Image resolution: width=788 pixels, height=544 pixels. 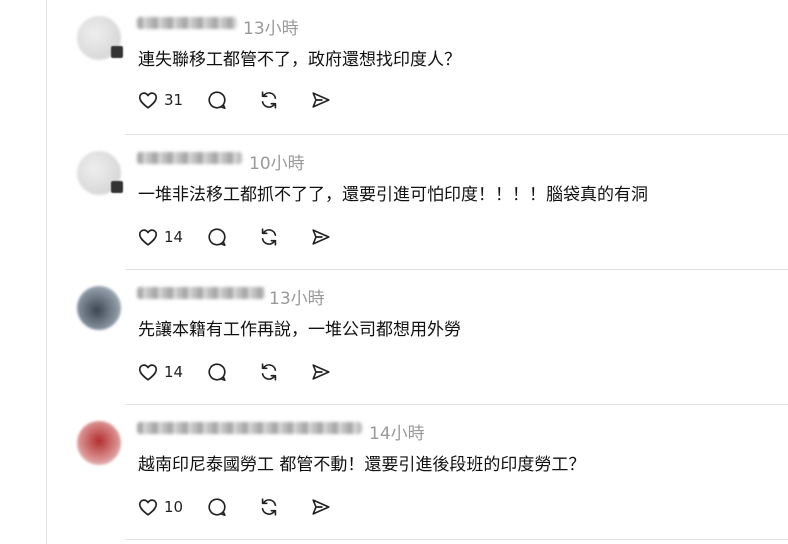 I want to click on action-bar: 31, so click(x=234, y=100).